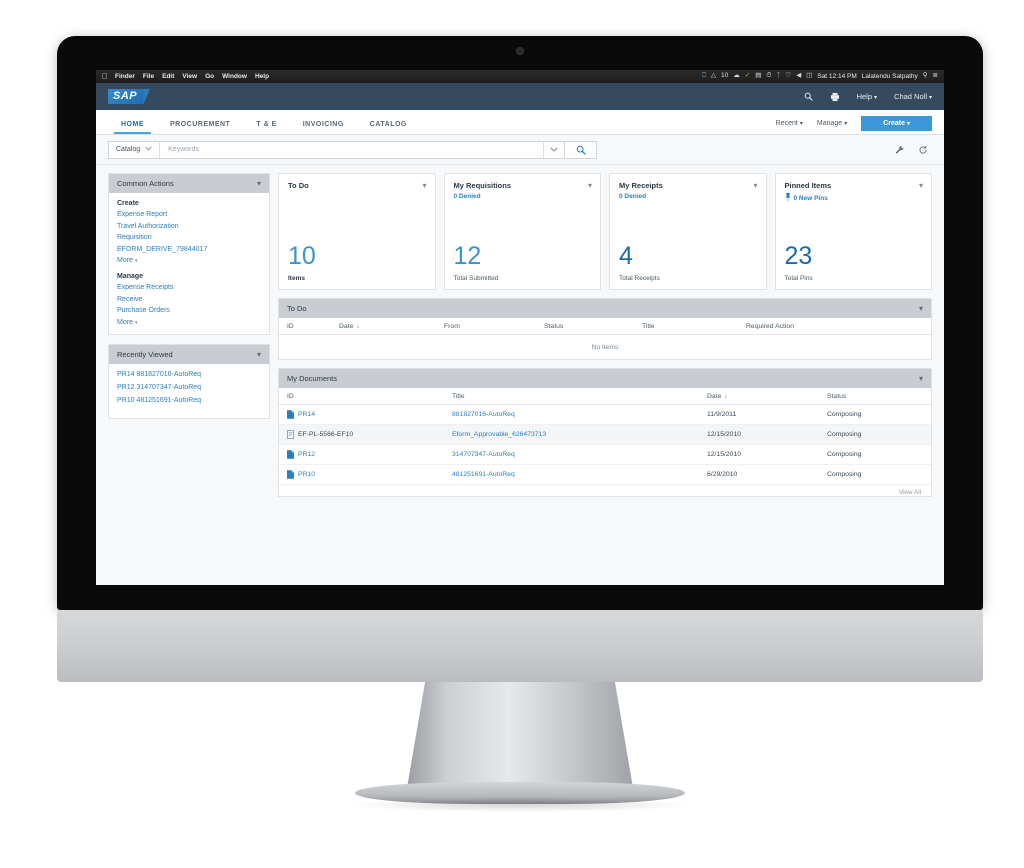 This screenshot has width=1024, height=868. I want to click on search-icon: ⚲, so click(925, 76).